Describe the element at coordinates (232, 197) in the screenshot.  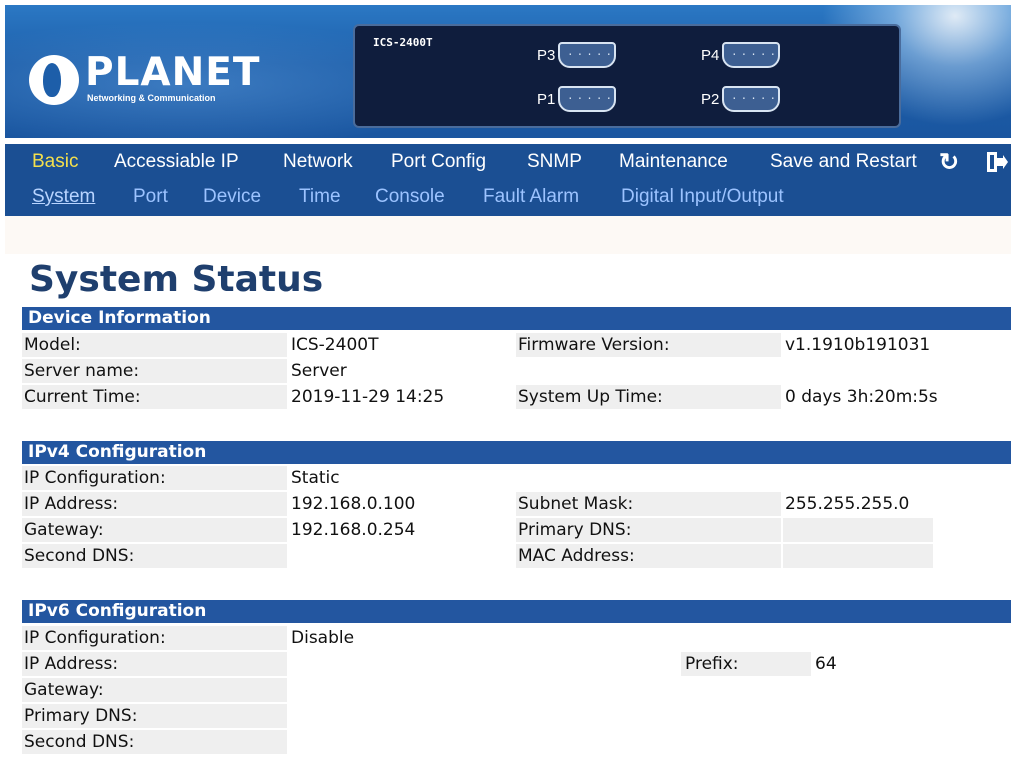
I see `submenu-device: Device` at that location.